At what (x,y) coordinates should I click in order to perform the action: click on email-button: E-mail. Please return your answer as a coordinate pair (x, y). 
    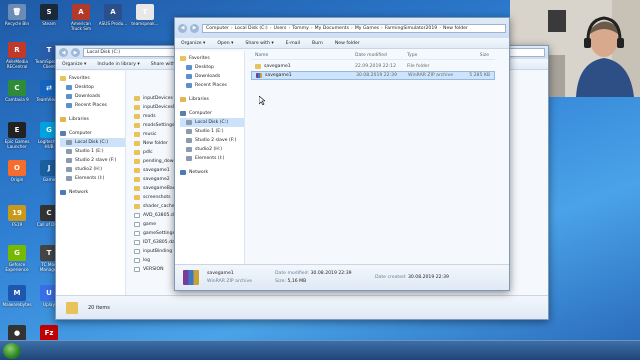
    Looking at the image, I should click on (293, 43).